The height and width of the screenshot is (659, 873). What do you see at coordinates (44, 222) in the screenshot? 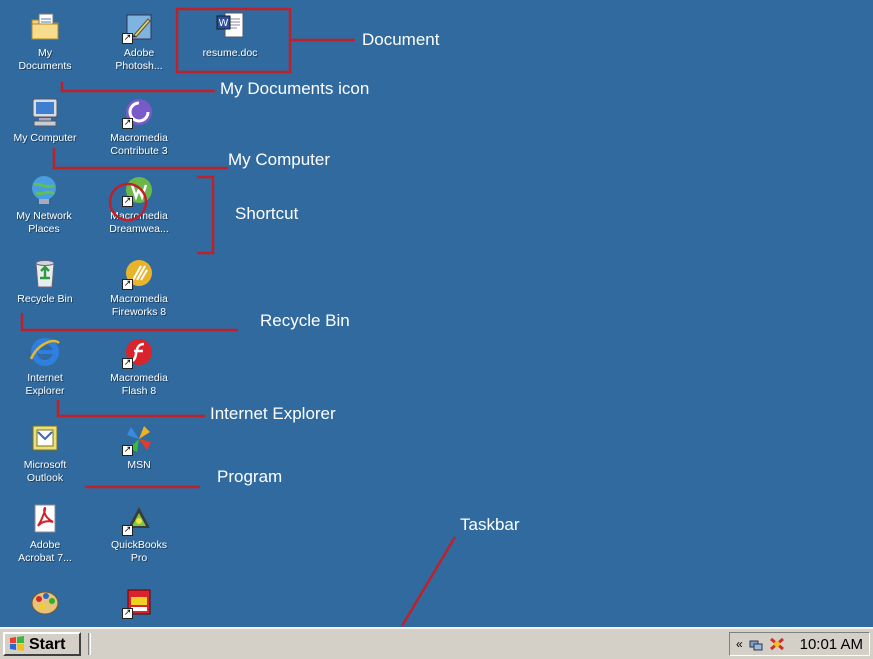
I see `icon-label: My Network Places` at bounding box center [44, 222].